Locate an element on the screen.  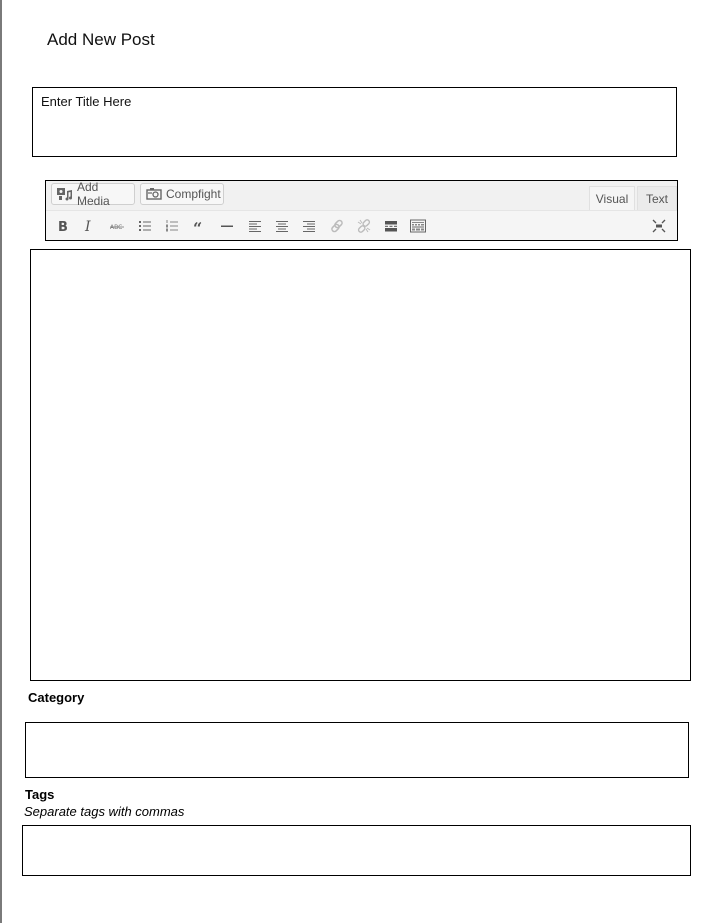
bulleted-list-button is located at coordinates (145, 226).